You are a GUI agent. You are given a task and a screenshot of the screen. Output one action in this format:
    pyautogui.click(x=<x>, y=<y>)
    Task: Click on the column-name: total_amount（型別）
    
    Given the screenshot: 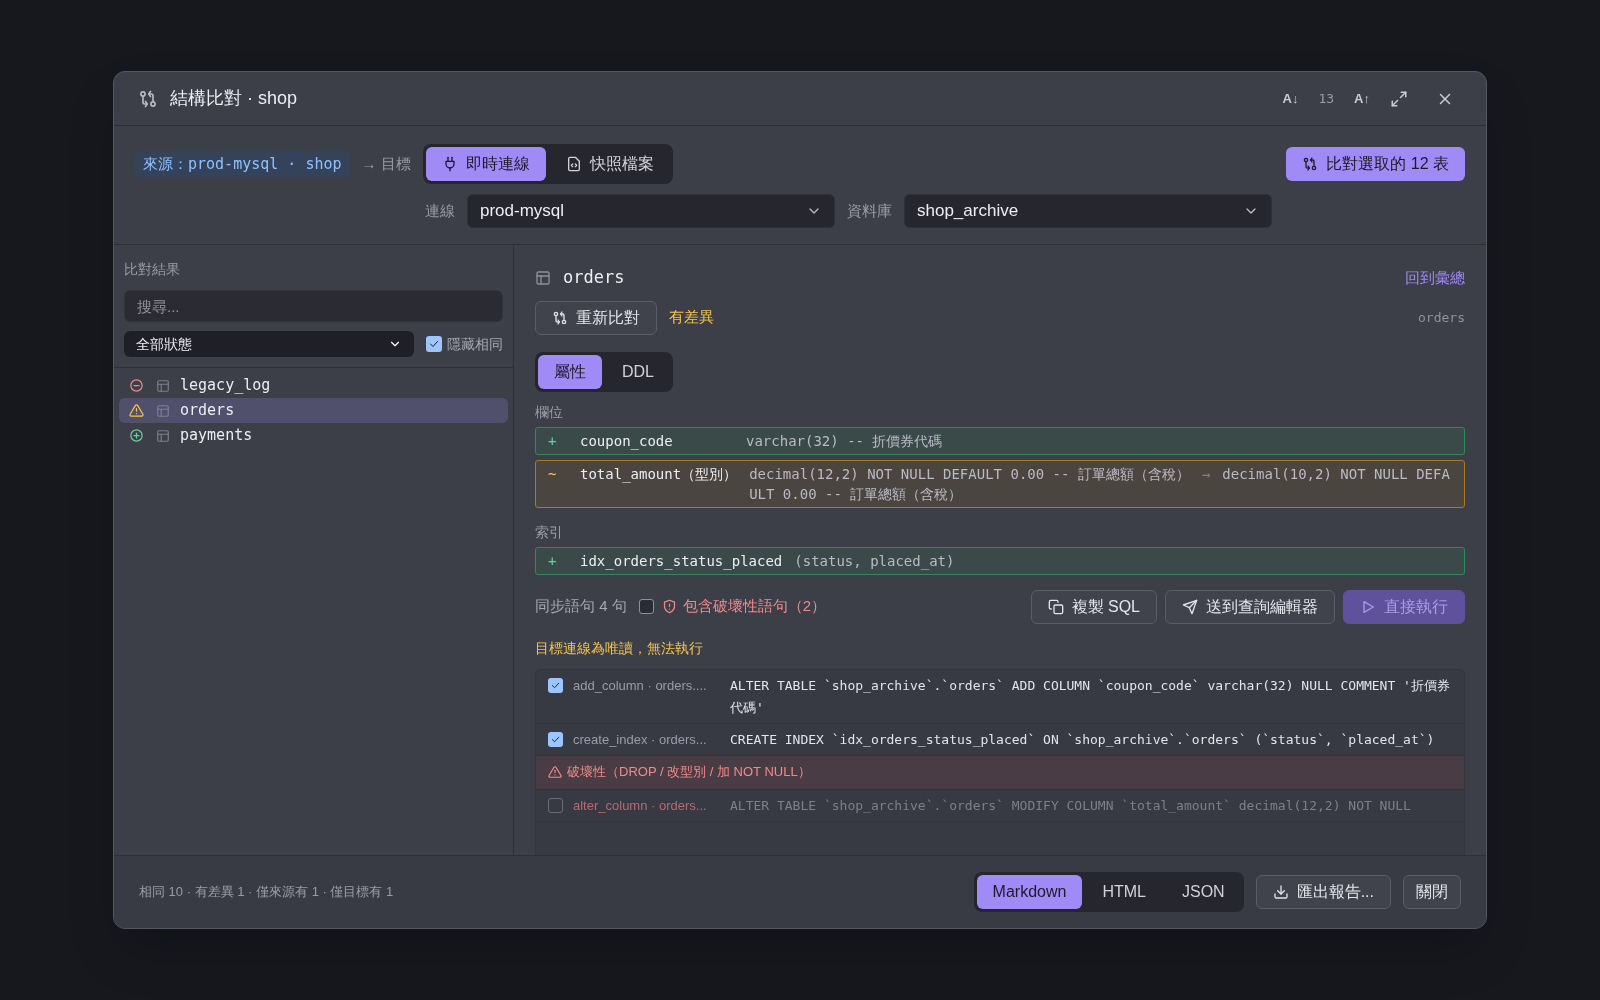 What is the action you would take?
    pyautogui.click(x=659, y=474)
    